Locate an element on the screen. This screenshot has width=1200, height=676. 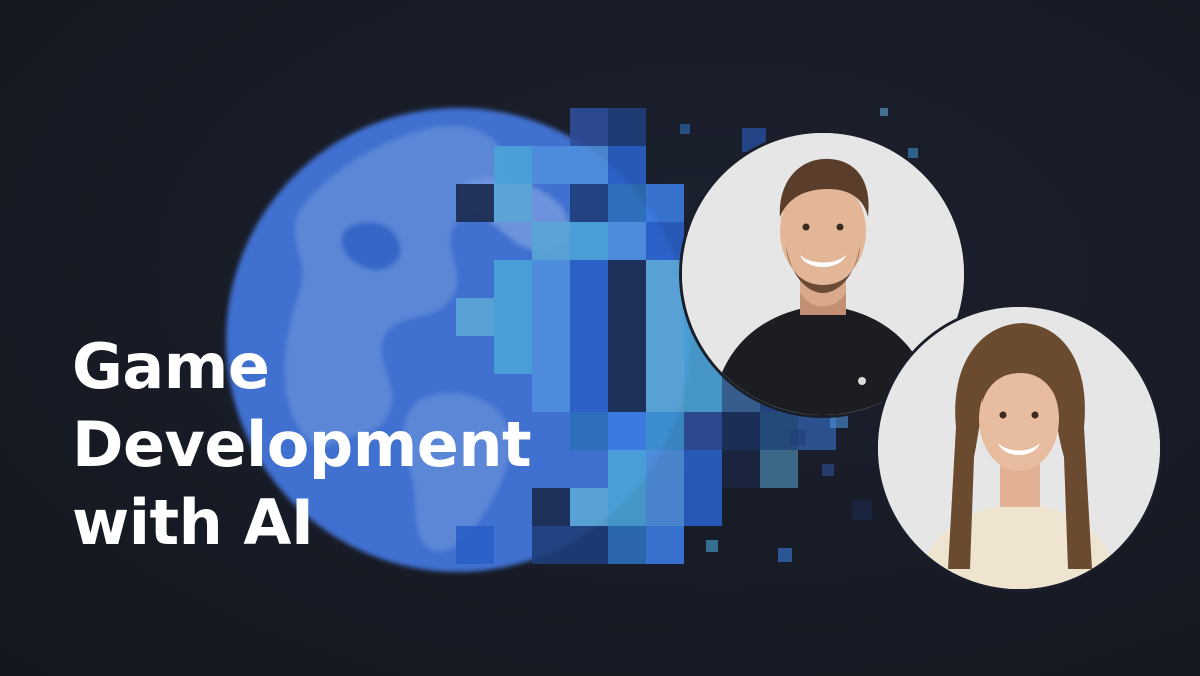
title-line-1: Game is located at coordinates (171, 366).